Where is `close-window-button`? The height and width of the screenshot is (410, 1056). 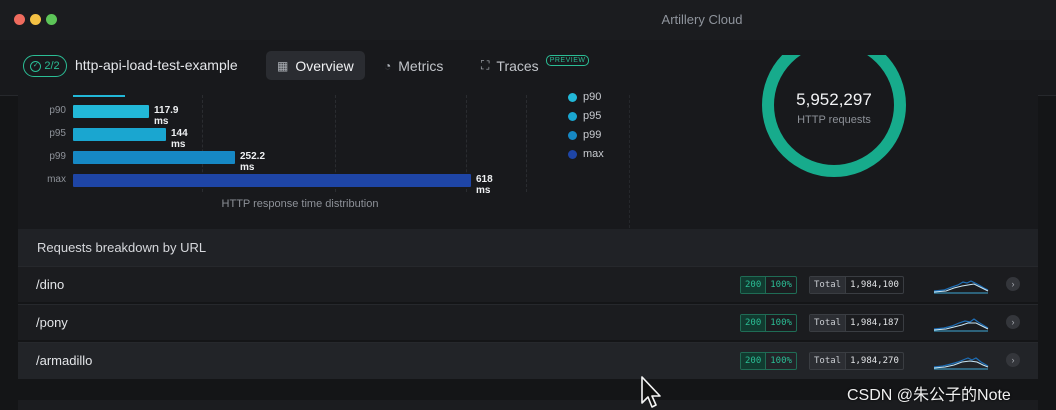 close-window-button is located at coordinates (19, 19).